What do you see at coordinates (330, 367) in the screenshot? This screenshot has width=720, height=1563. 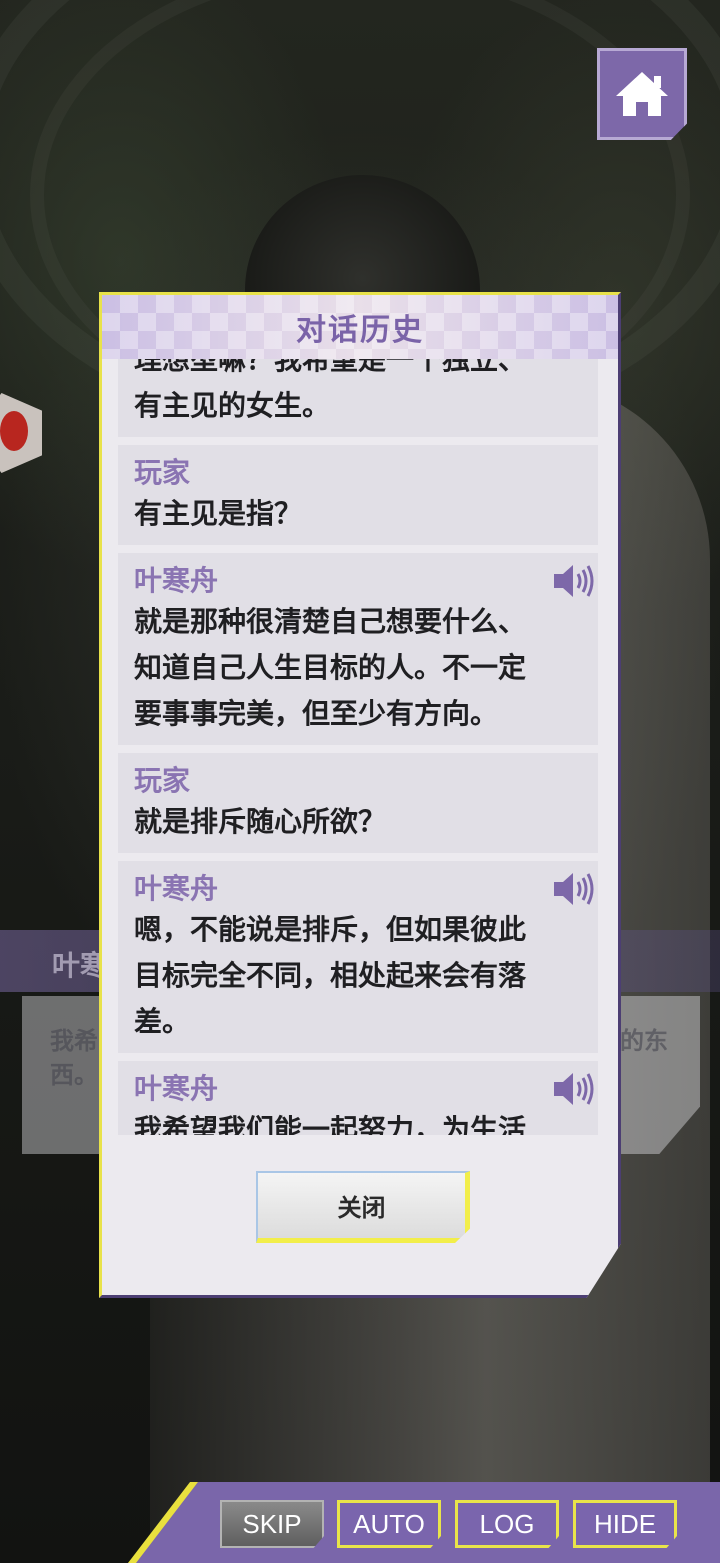 I see `history-line-text: 理想型嘛？我希望是一个独立、` at bounding box center [330, 367].